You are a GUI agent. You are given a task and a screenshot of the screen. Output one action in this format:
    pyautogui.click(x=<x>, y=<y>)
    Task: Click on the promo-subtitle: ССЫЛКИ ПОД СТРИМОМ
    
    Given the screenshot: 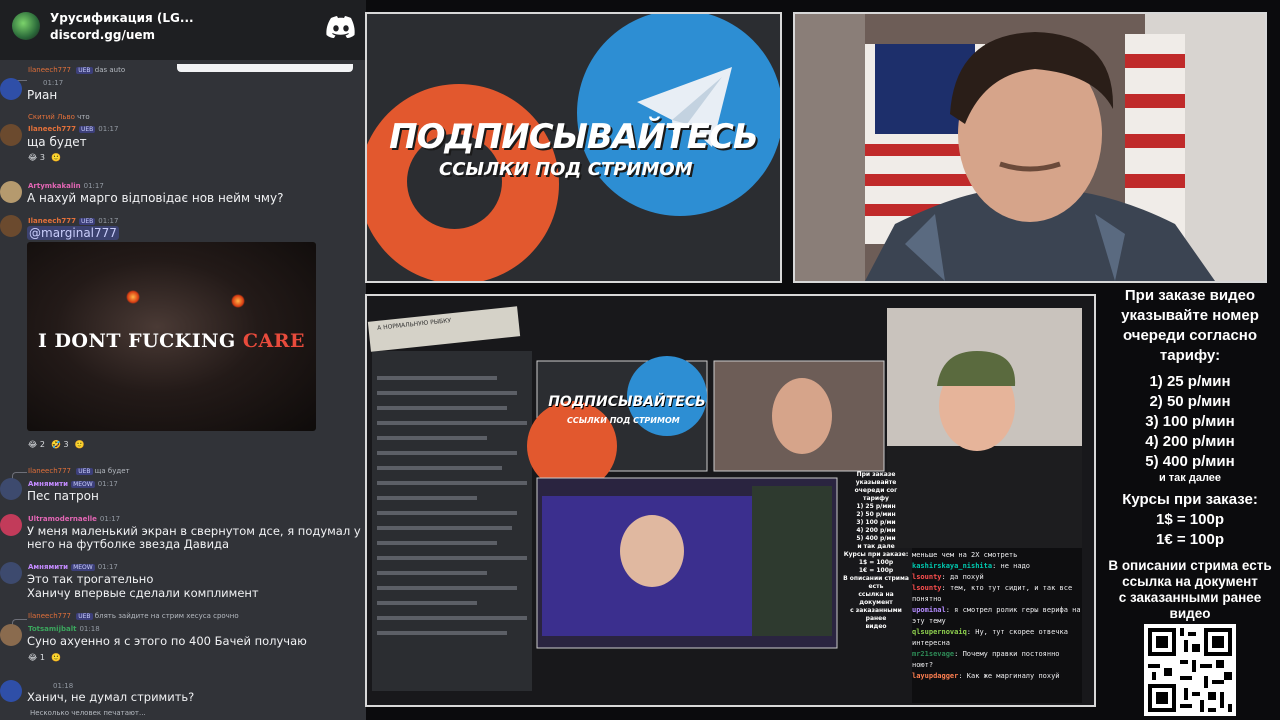 What is the action you would take?
    pyautogui.click(x=566, y=169)
    